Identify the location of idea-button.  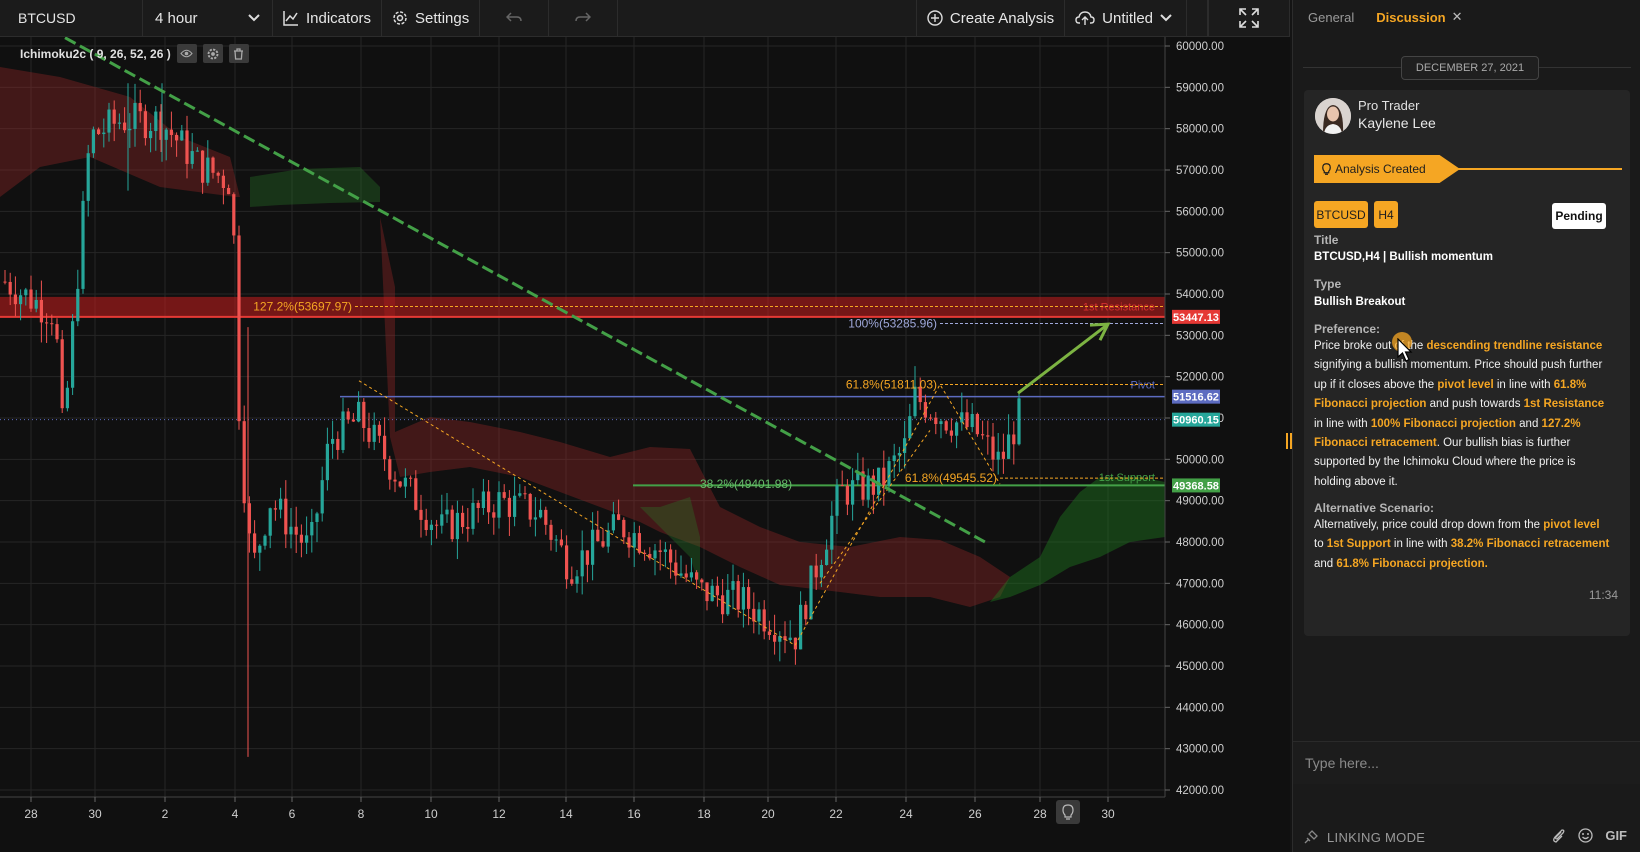
(1068, 812).